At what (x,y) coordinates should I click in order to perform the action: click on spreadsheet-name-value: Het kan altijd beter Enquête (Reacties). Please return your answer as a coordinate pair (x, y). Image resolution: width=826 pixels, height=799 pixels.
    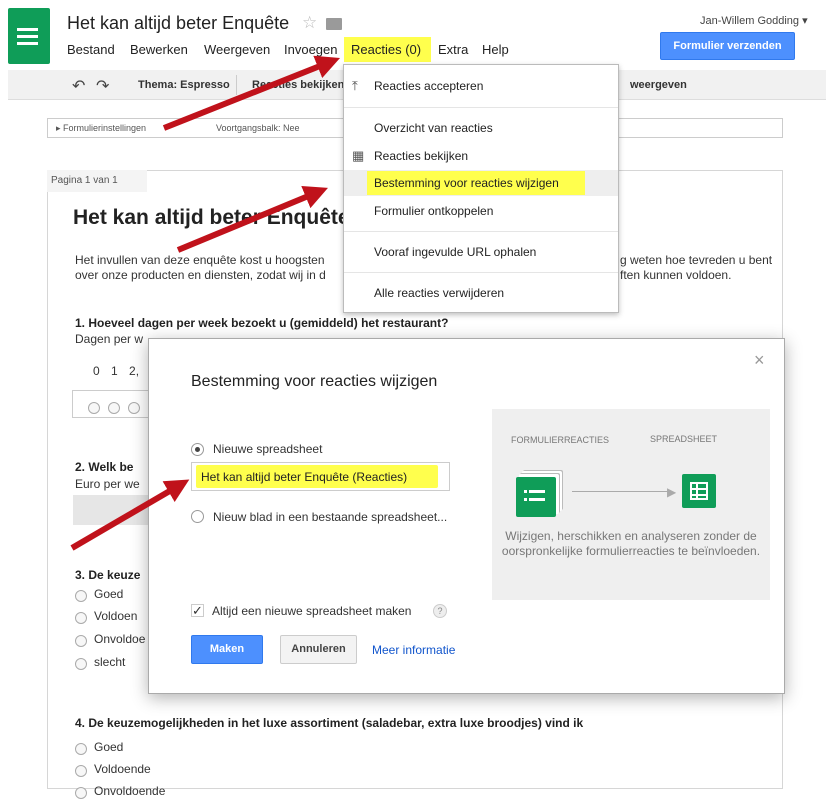
    Looking at the image, I should click on (304, 477).